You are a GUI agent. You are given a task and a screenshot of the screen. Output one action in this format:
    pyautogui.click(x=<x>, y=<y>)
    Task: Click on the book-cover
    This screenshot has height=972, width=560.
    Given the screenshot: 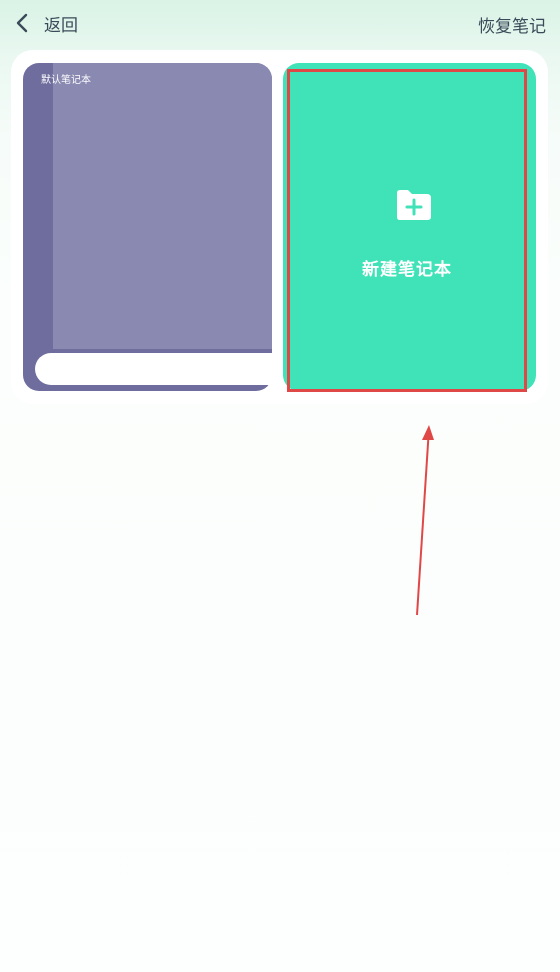 What is the action you would take?
    pyautogui.click(x=162, y=206)
    